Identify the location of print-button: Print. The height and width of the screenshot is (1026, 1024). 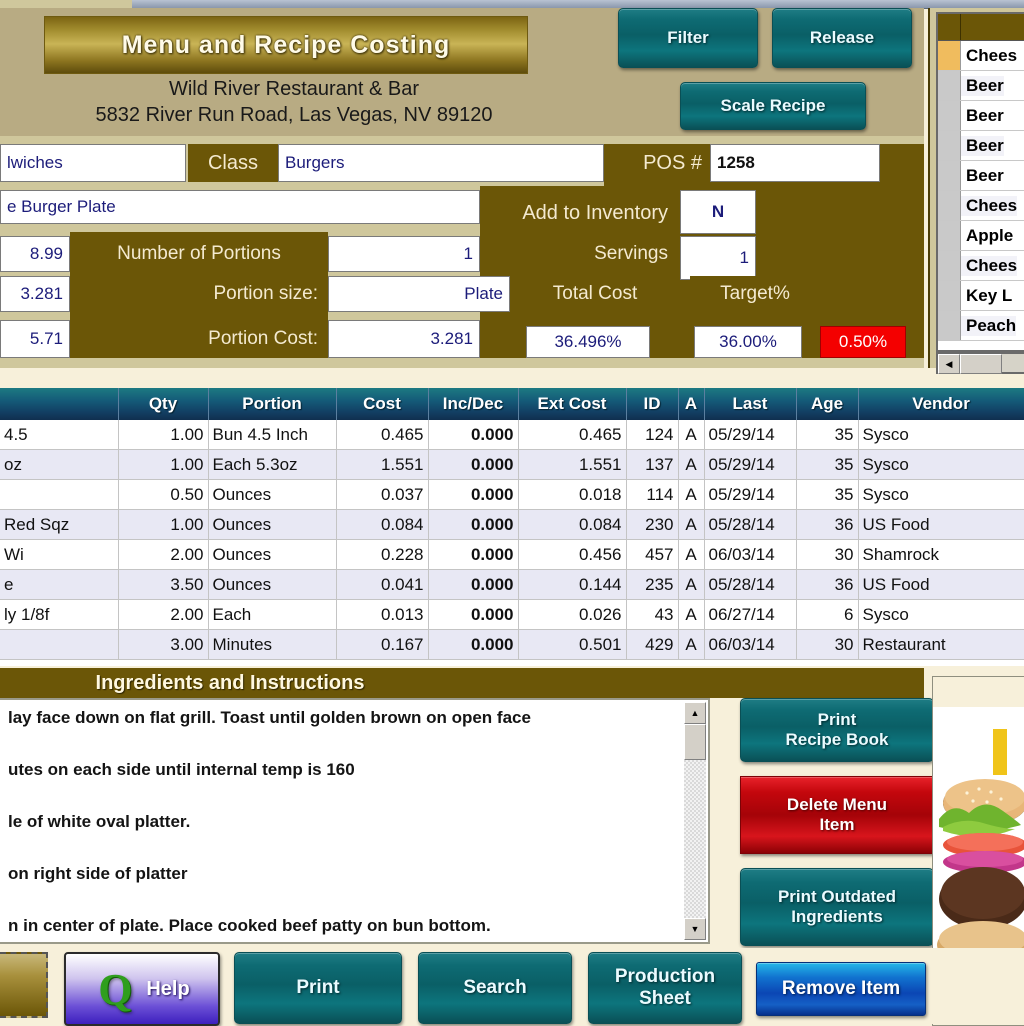
(318, 988).